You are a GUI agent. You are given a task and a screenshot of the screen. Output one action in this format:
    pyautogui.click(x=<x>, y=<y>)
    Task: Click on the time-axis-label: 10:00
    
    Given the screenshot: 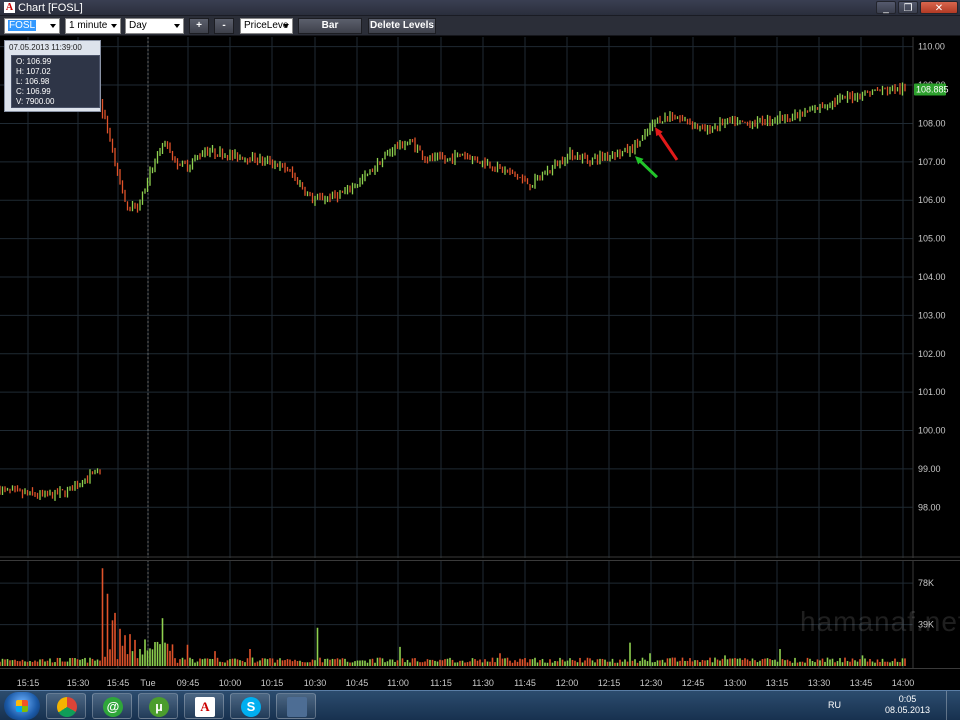 What is the action you would take?
    pyautogui.click(x=230, y=683)
    